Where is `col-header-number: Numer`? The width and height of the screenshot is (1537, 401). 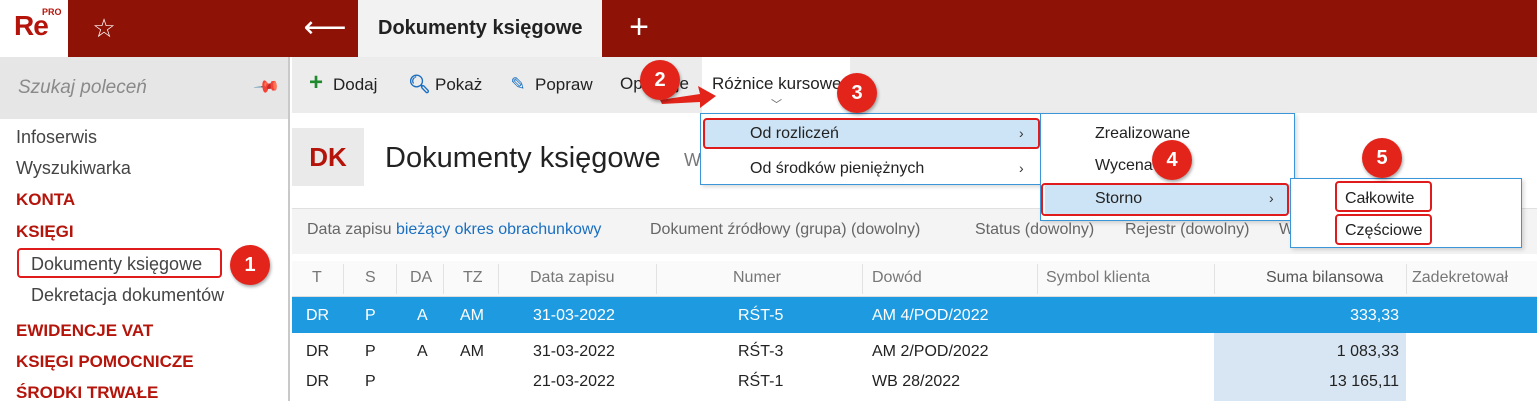 col-header-number: Numer is located at coordinates (757, 278).